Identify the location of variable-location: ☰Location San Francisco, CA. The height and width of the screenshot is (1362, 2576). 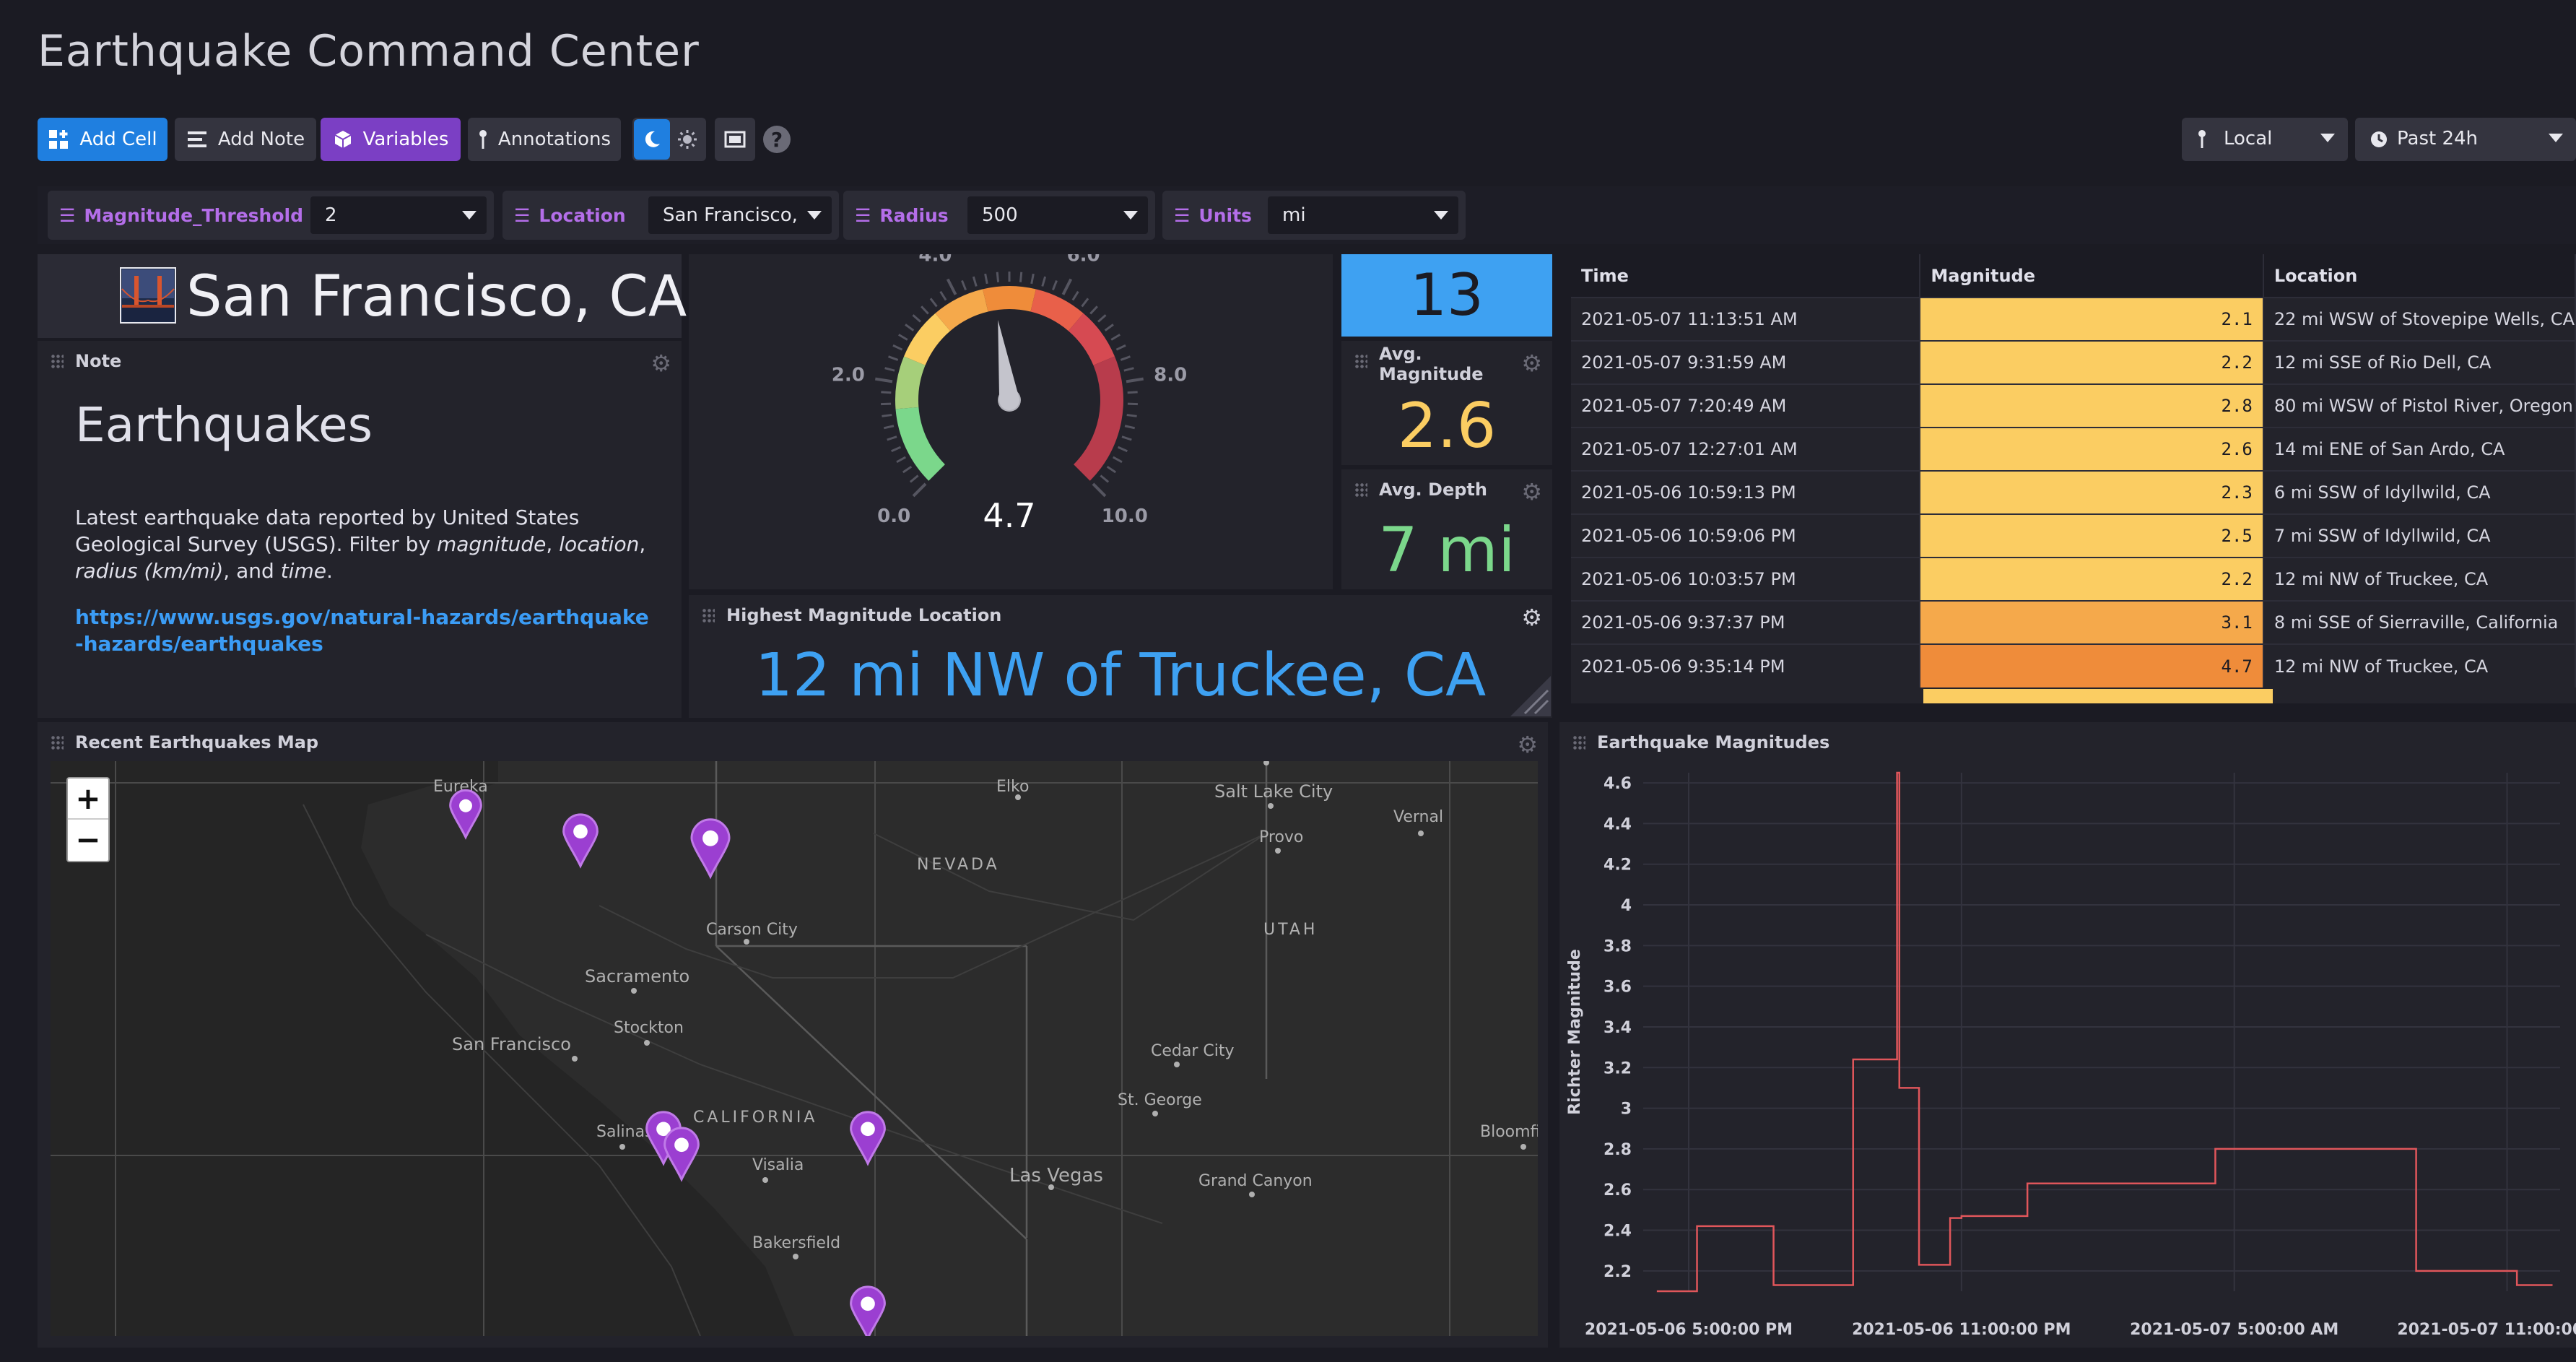
(670, 215).